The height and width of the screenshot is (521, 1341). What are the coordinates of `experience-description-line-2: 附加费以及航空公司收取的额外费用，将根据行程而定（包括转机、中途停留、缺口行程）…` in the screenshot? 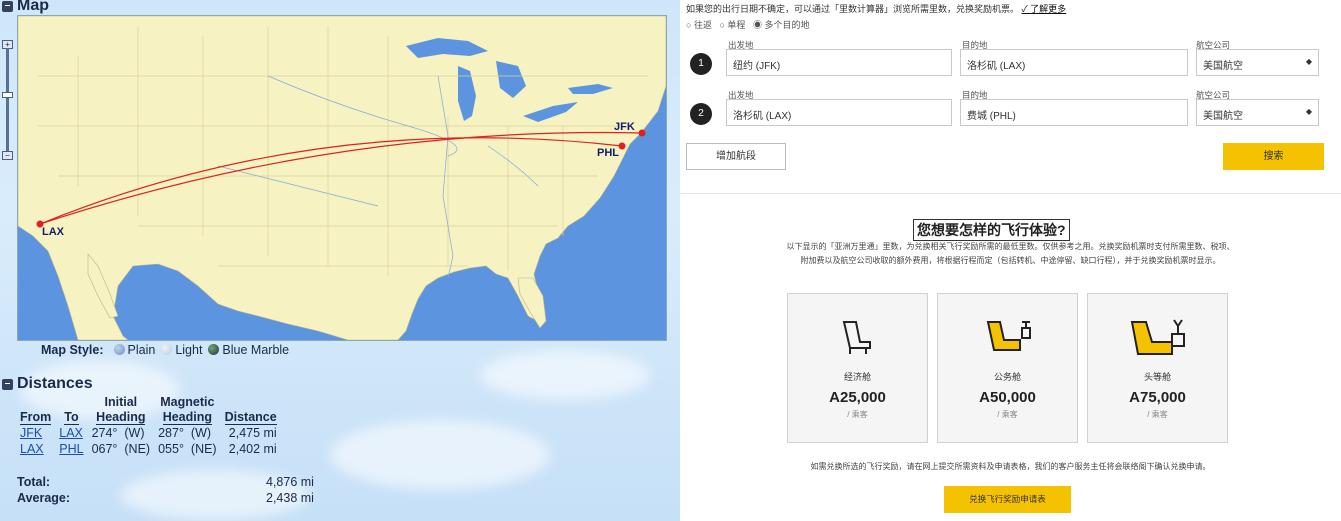 It's located at (1010, 260).